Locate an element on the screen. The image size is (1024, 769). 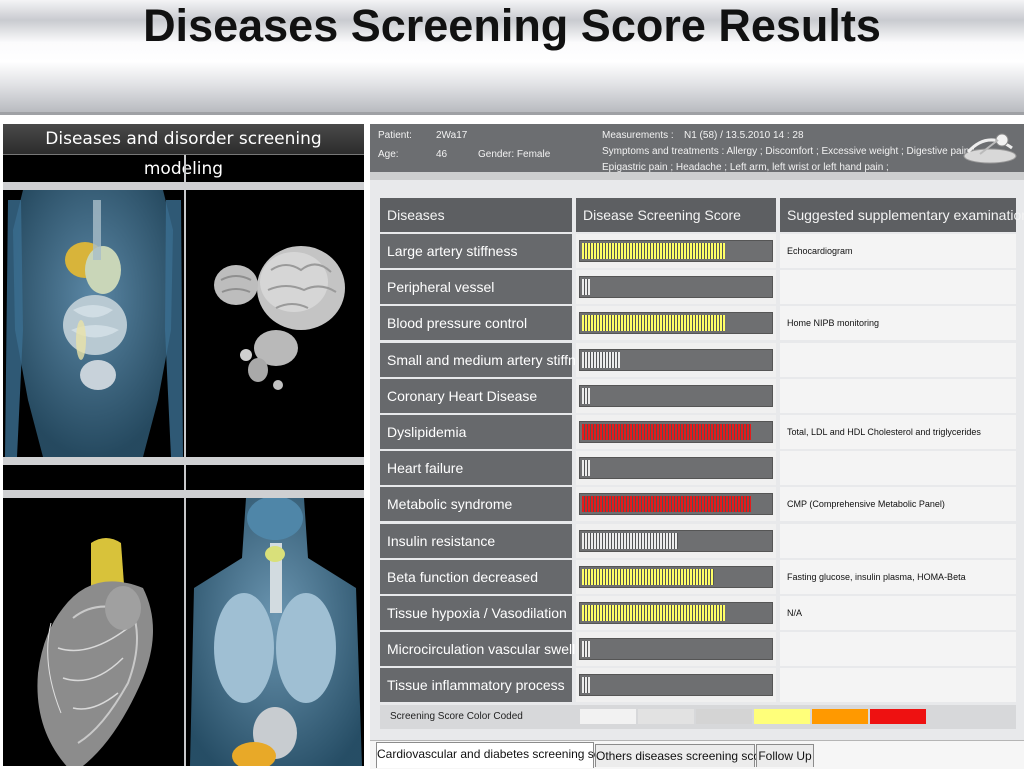
column-header-diseases: Diseases is located at coordinates (476, 215).